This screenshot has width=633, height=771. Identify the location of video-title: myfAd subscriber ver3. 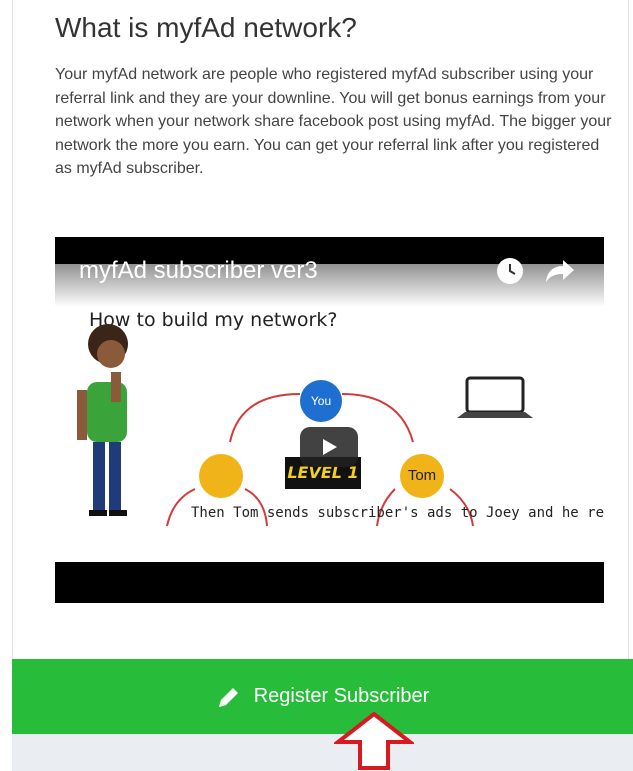
(198, 270).